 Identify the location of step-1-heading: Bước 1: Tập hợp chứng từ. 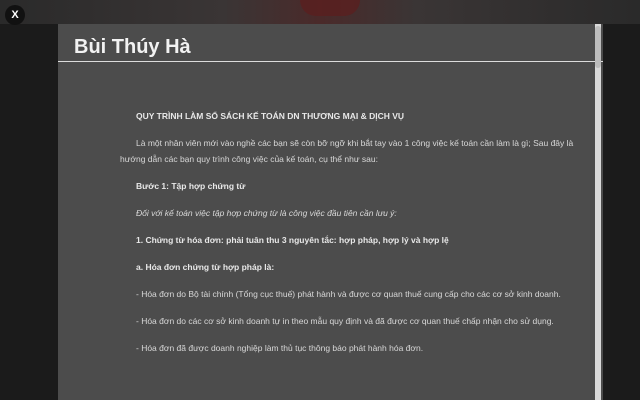
(191, 186).